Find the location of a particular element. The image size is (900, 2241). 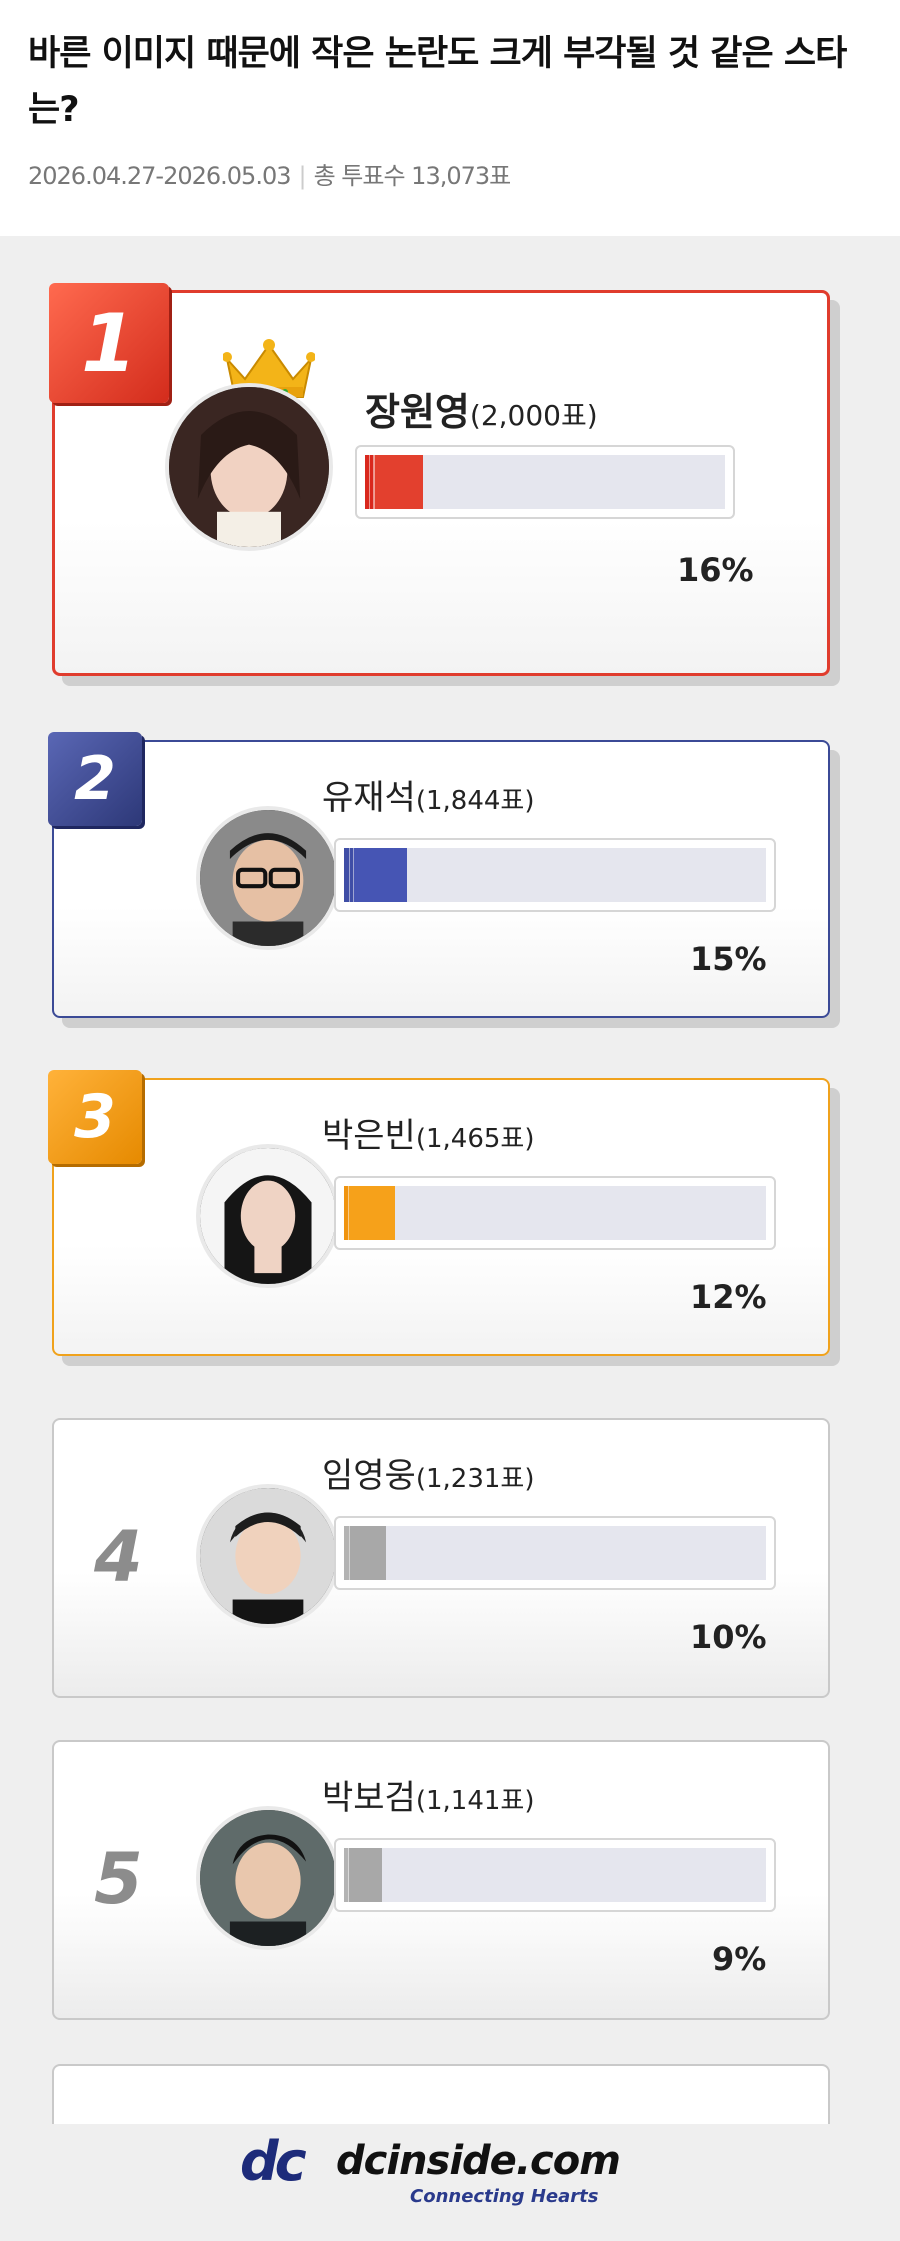

logo-tagline: Connecting Hearts is located at coordinates (504, 2196).